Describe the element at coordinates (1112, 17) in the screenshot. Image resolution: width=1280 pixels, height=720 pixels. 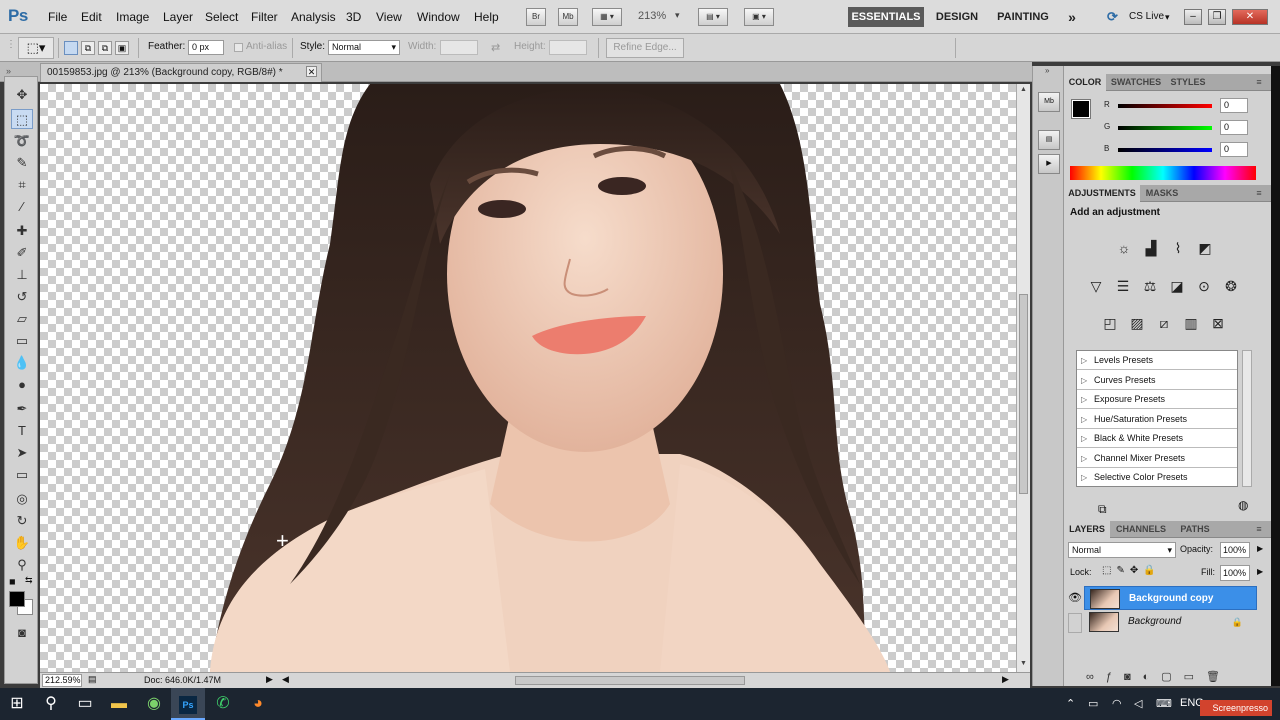
I see `cs-live-icon: ⟳` at that location.